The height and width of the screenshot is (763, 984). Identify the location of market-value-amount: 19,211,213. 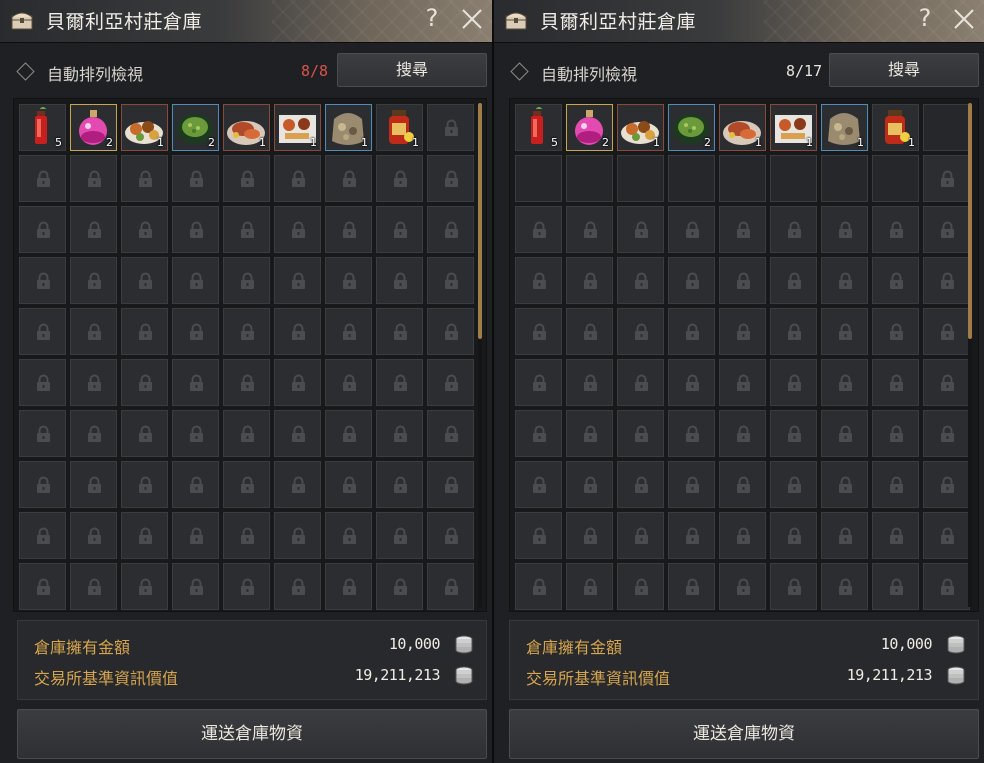
(889, 675).